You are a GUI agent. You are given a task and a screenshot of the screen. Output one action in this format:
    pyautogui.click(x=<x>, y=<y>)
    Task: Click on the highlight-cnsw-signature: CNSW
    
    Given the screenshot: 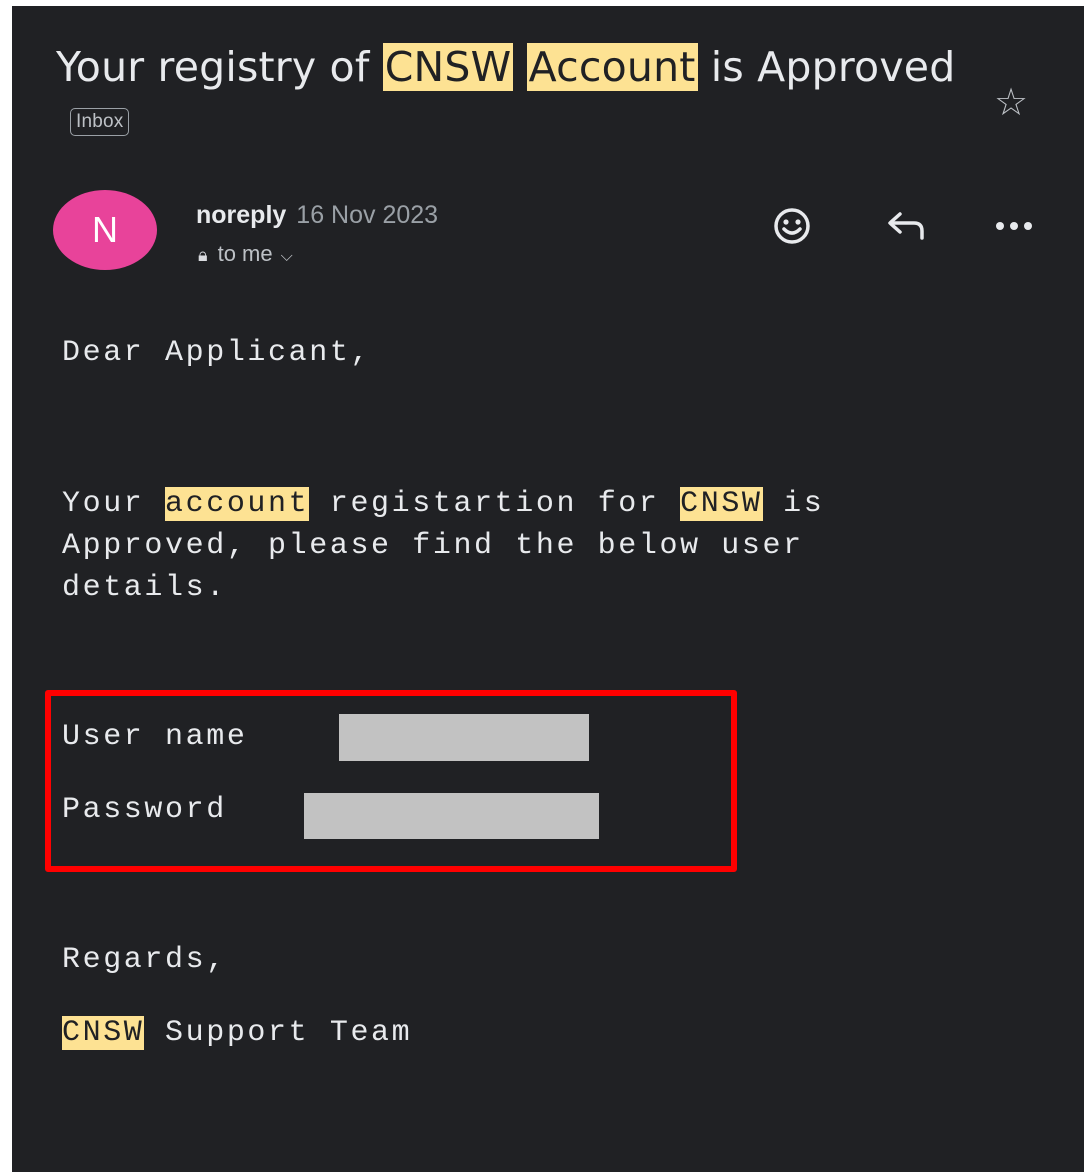 What is the action you would take?
    pyautogui.click(x=103, y=1033)
    